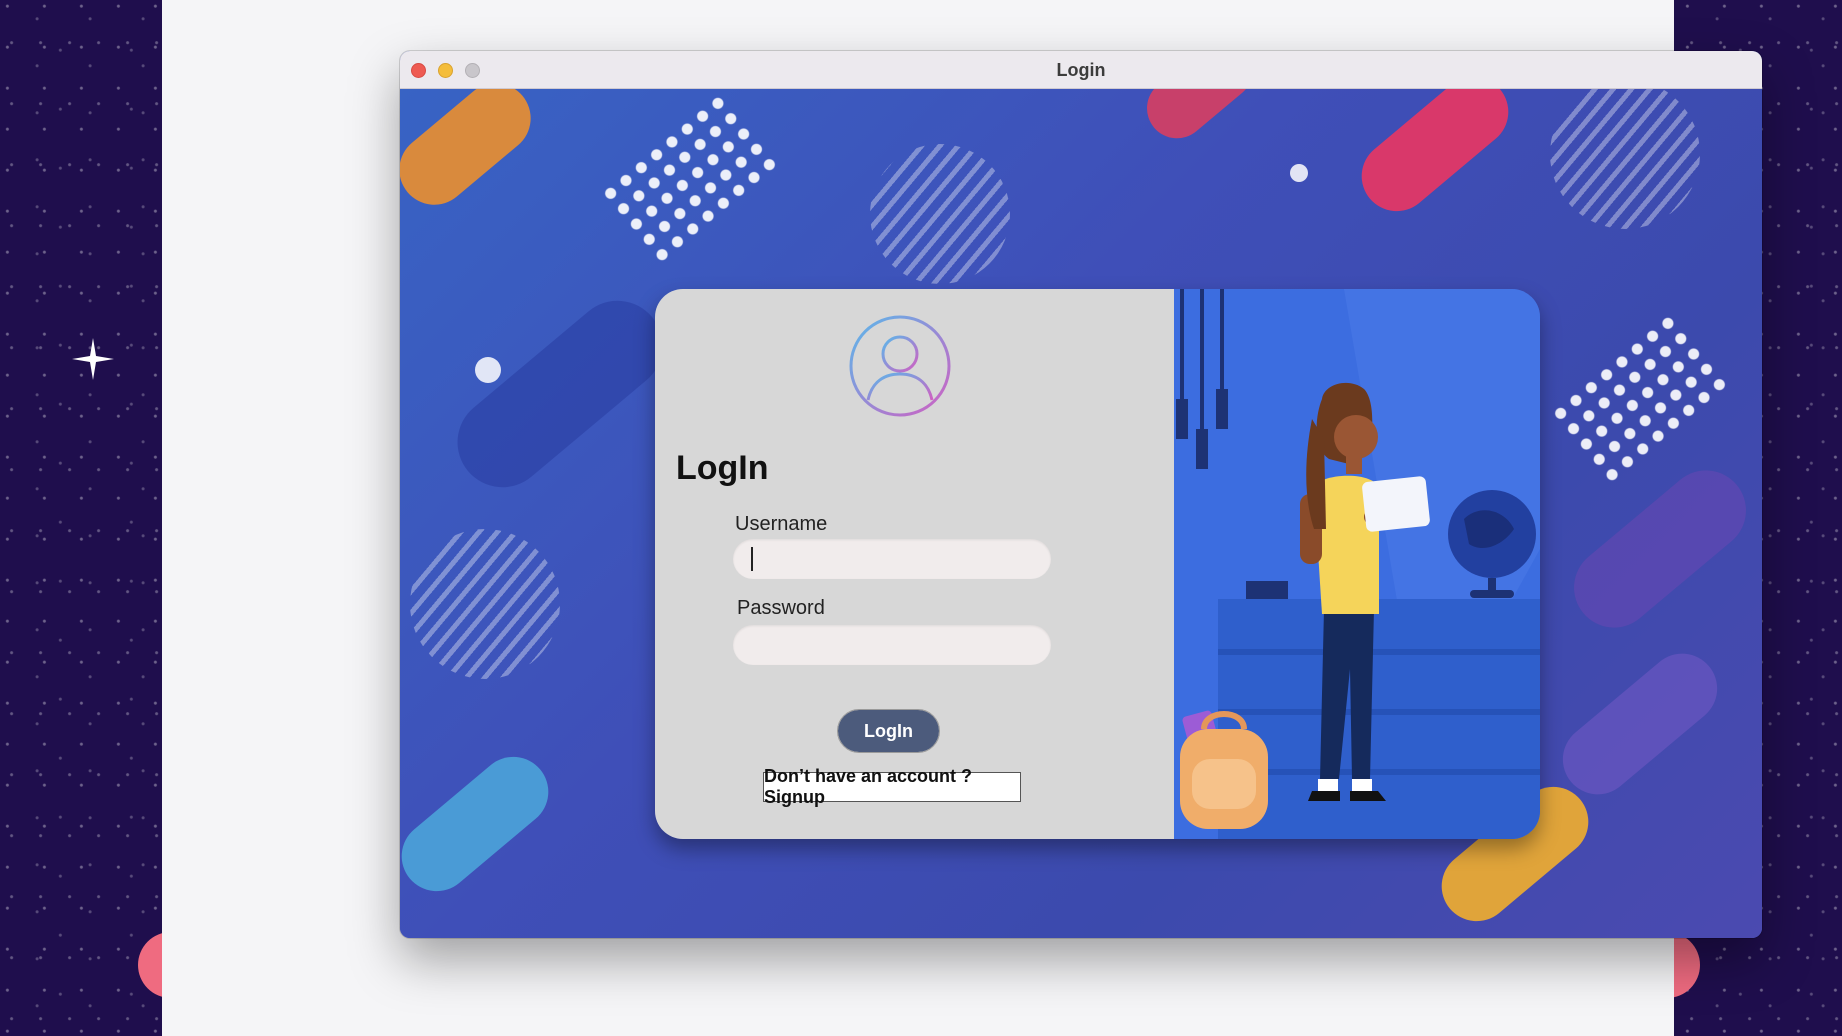  I want to click on illustration-panel, so click(1357, 564).